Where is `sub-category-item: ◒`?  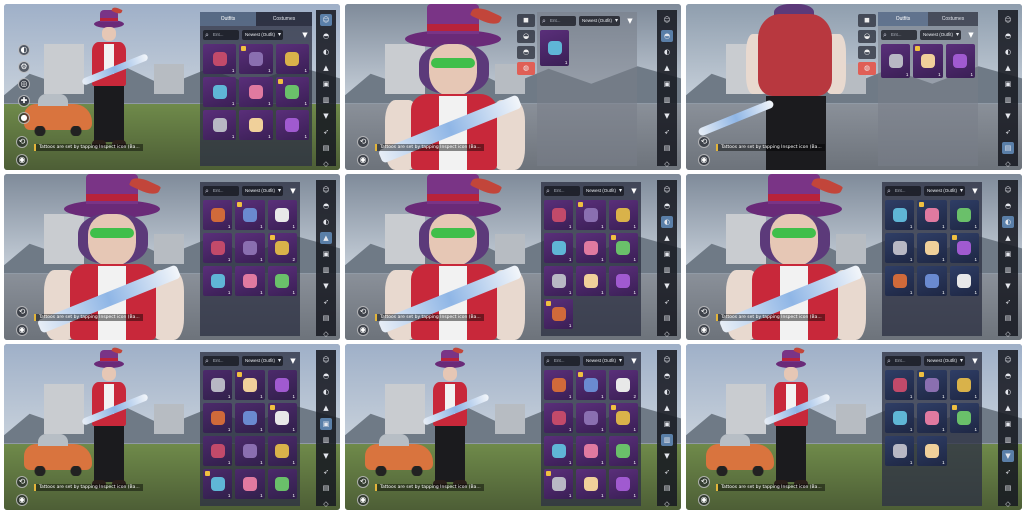
sub-category-item: ◒ is located at coordinates (867, 36).